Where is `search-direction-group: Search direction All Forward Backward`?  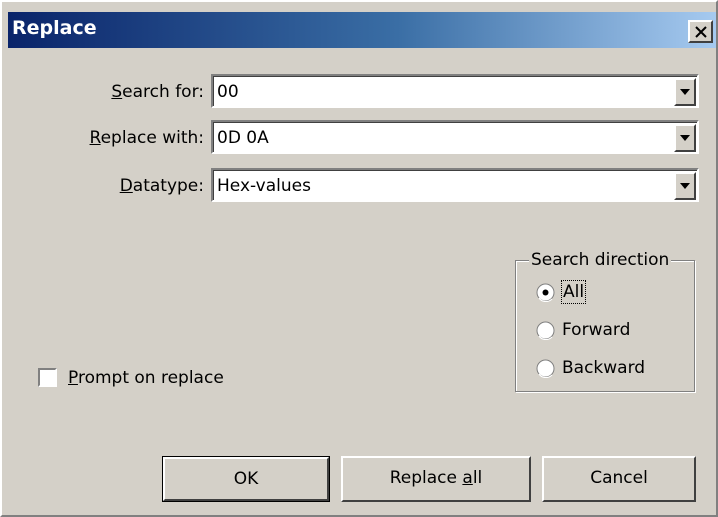 search-direction-group: Search direction All Forward Backward is located at coordinates (605, 320).